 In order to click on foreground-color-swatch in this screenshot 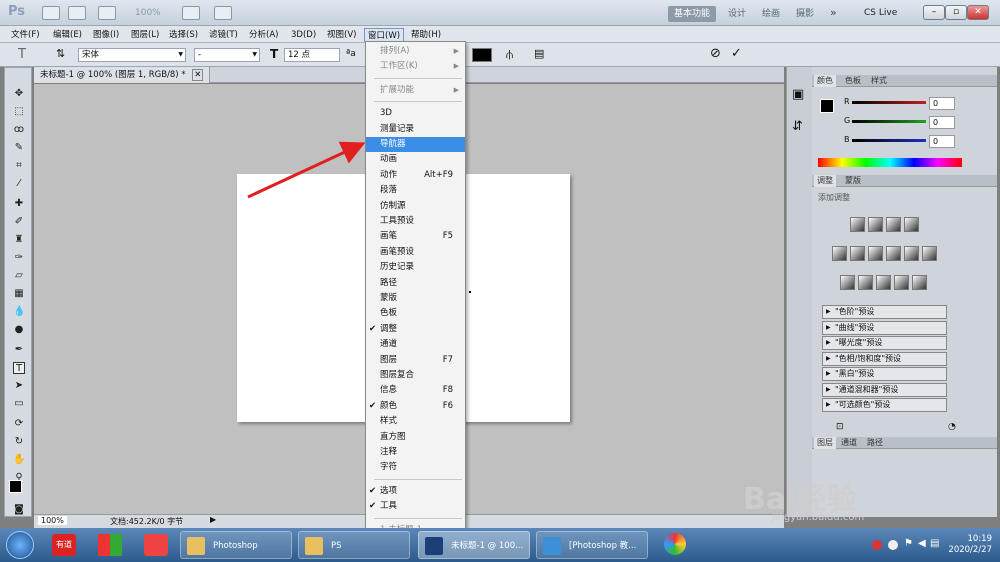, I will do `click(15, 486)`.